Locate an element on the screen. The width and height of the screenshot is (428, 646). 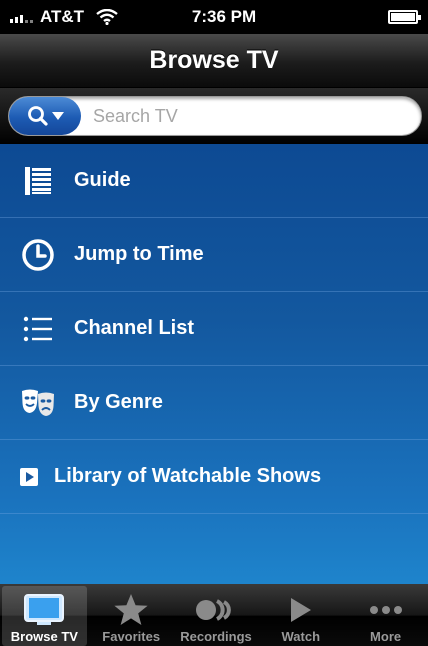
menu-item-label: Channel List is located at coordinates (134, 328).